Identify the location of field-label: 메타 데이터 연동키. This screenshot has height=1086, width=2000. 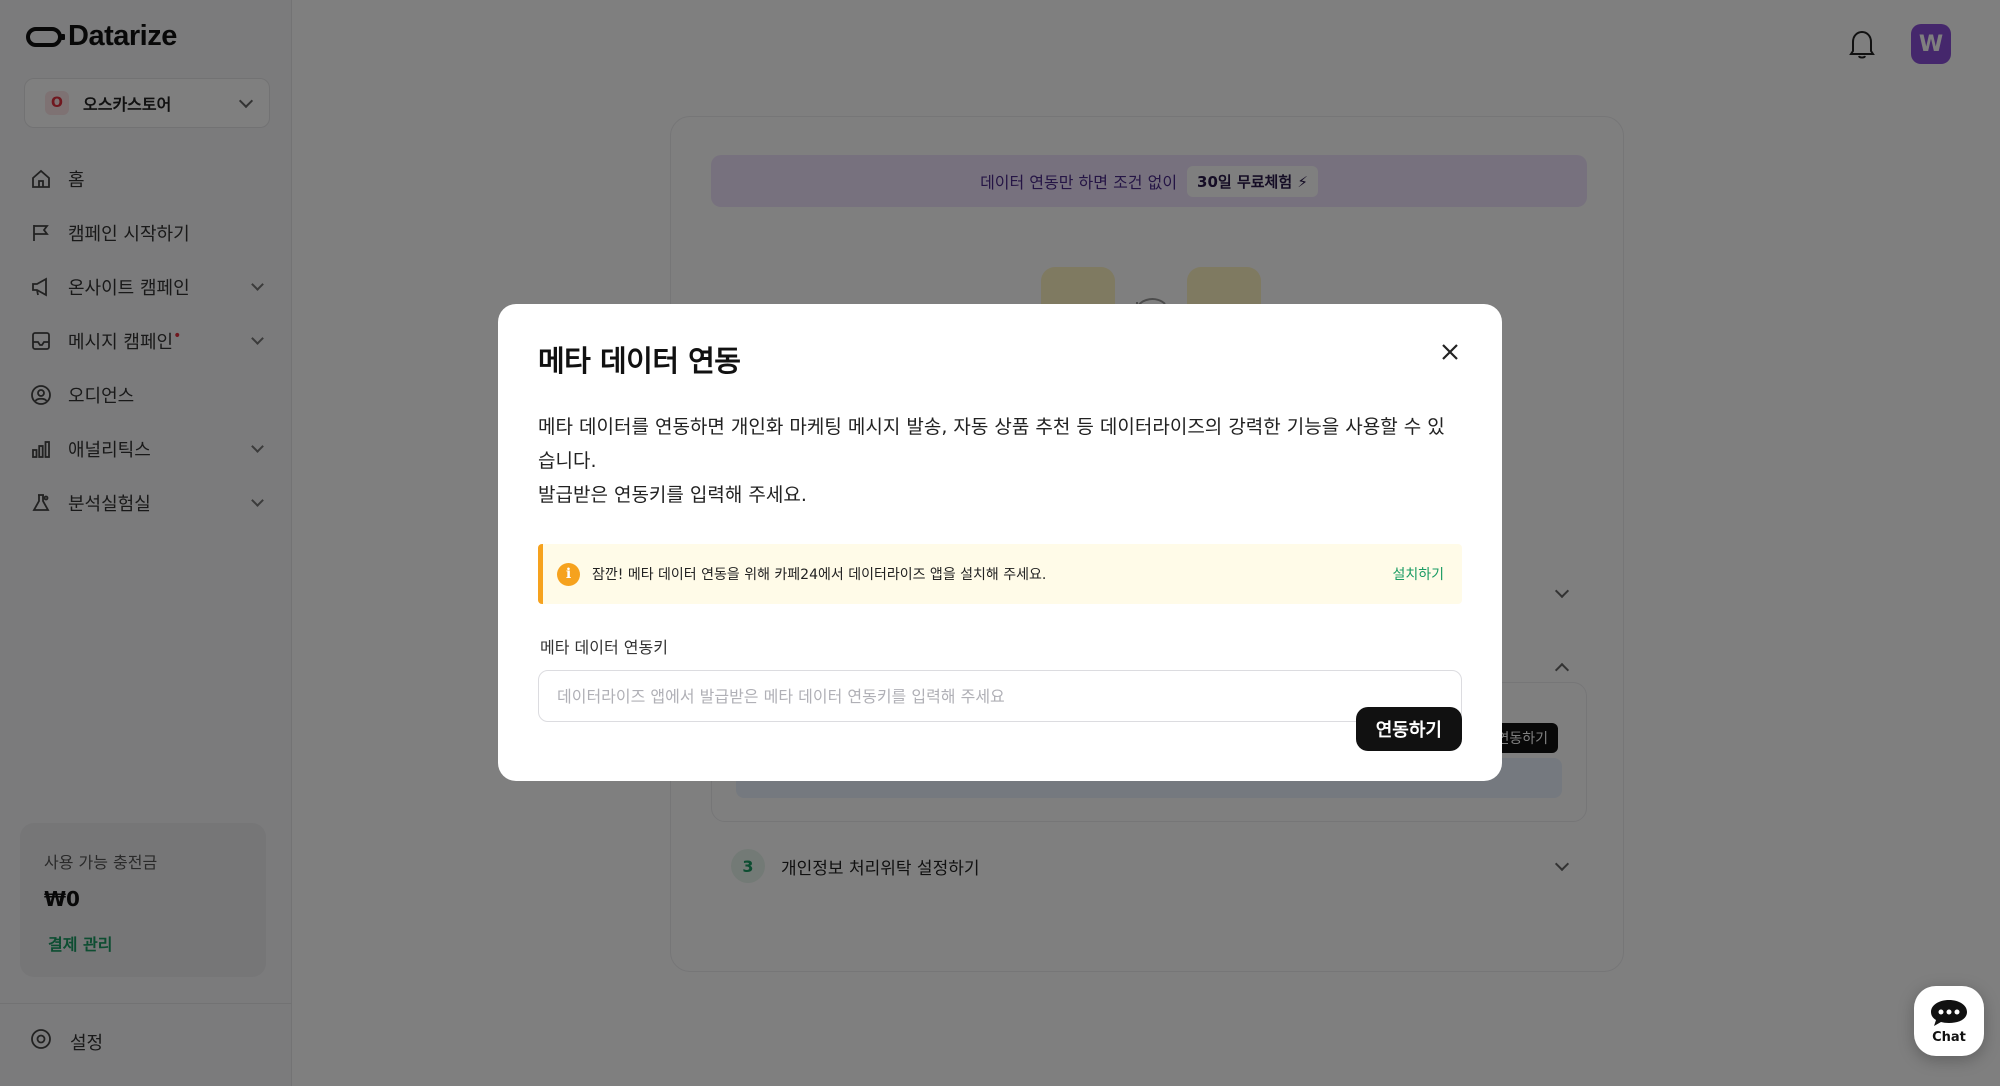
(604, 647).